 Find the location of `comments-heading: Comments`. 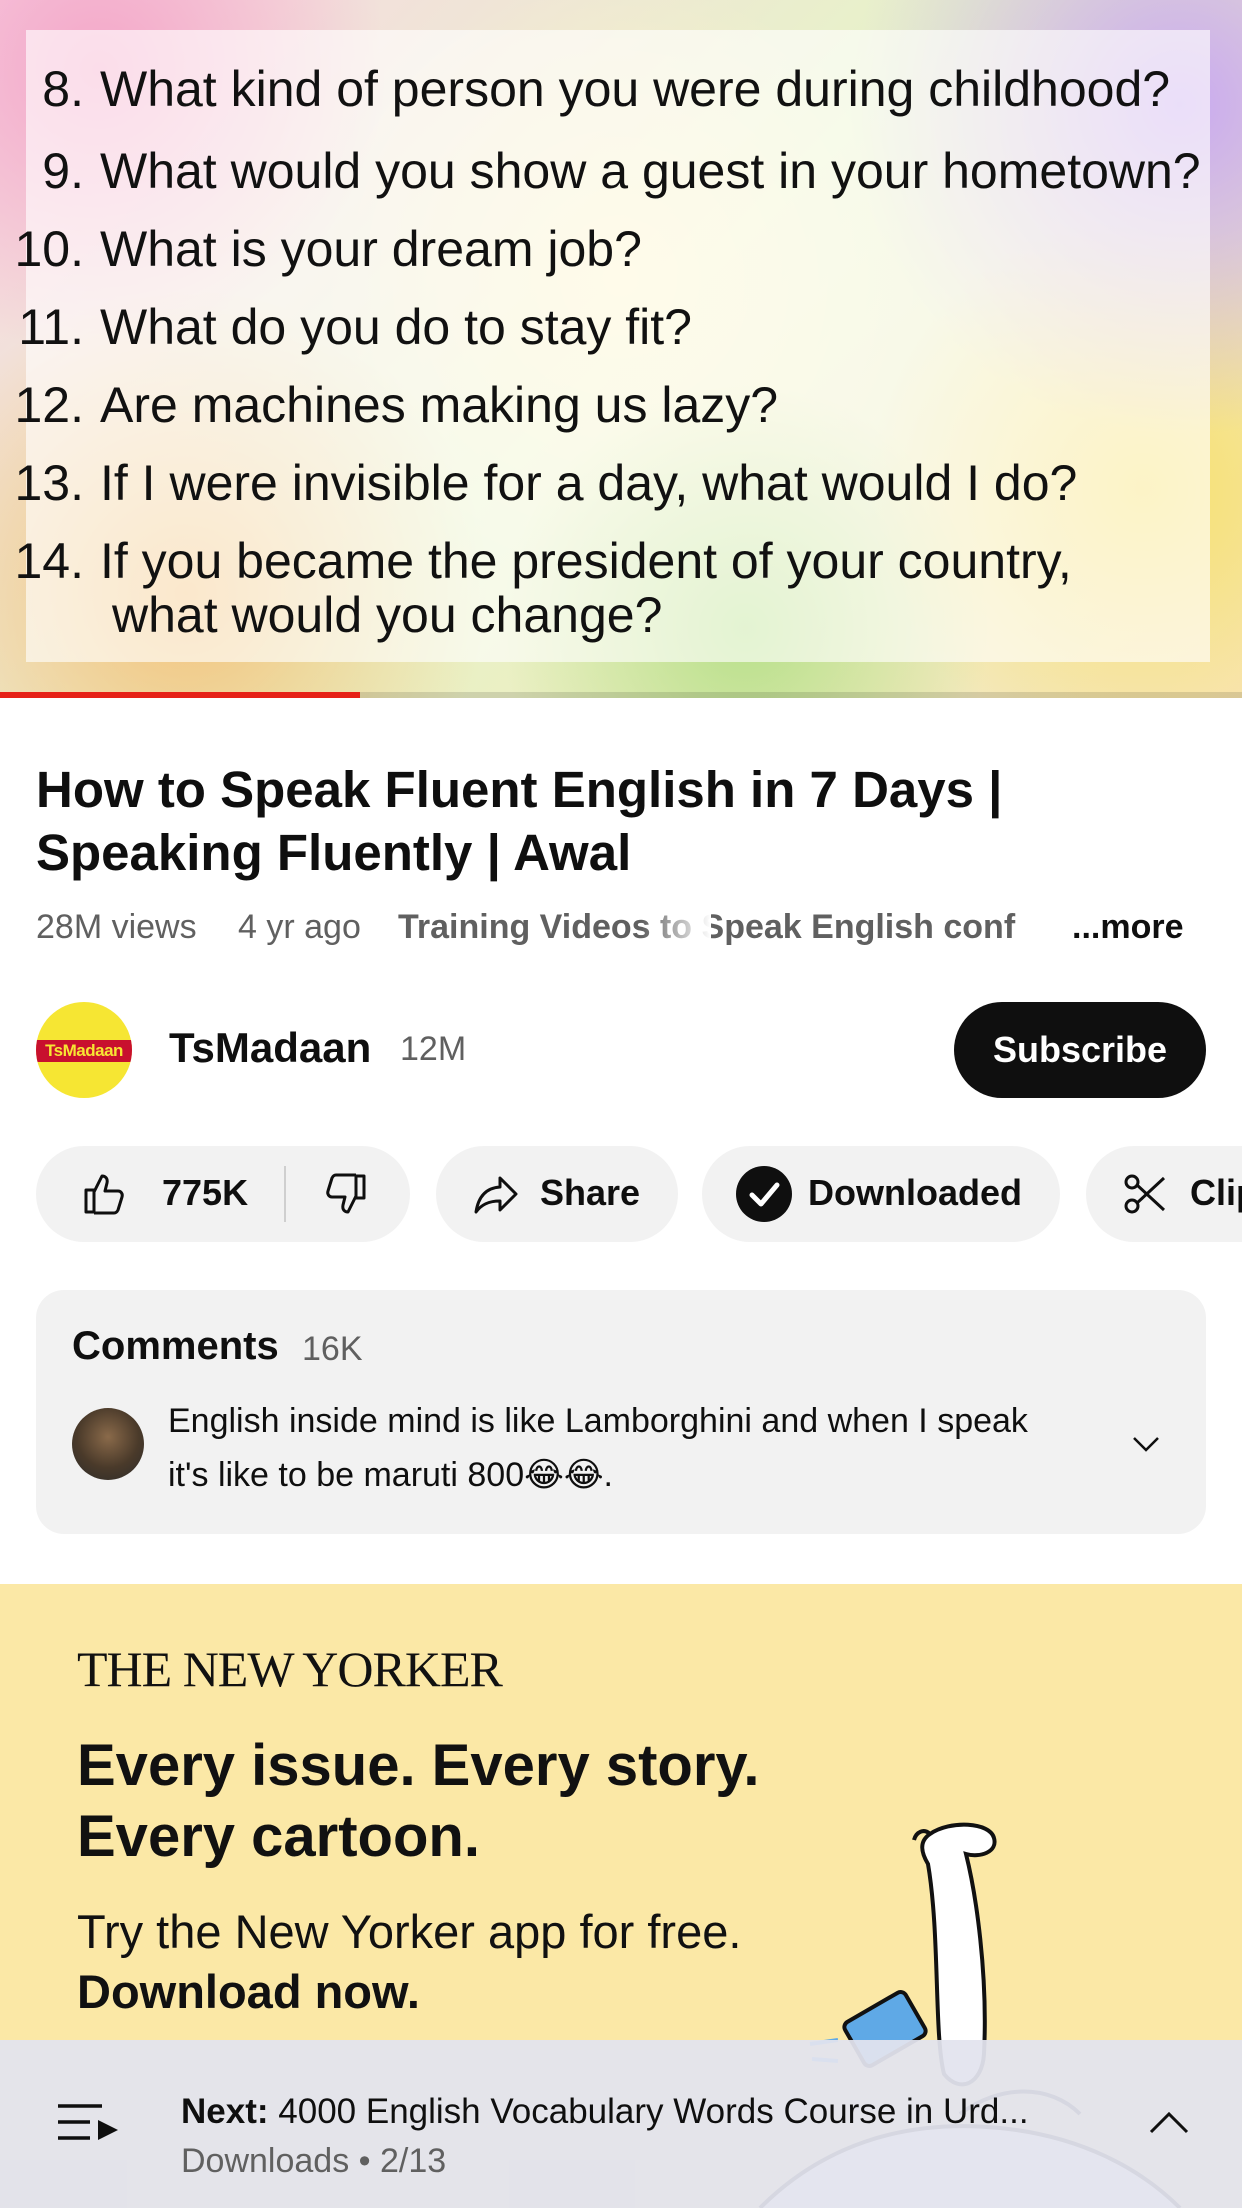

comments-heading: Comments is located at coordinates (175, 1346).